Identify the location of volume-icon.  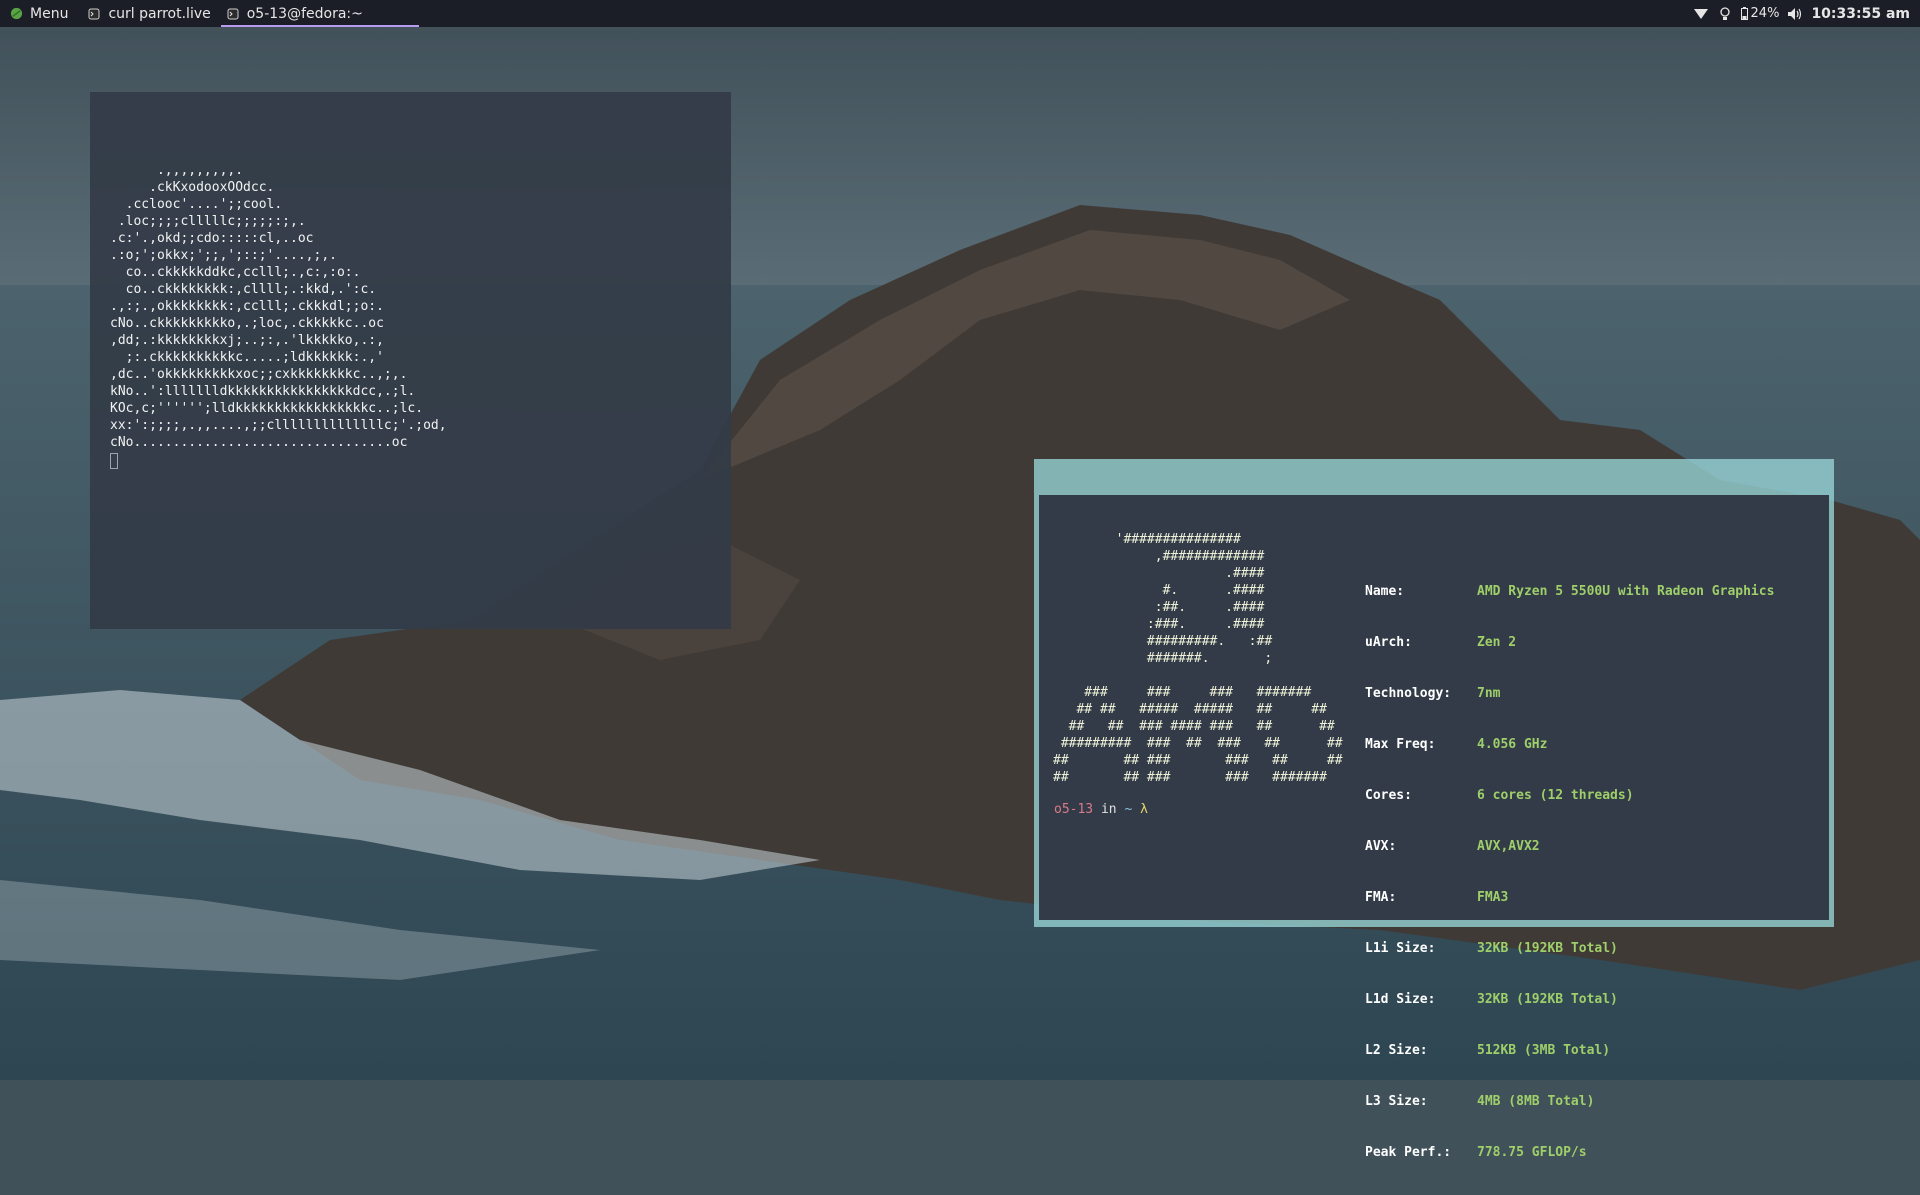
(1795, 14).